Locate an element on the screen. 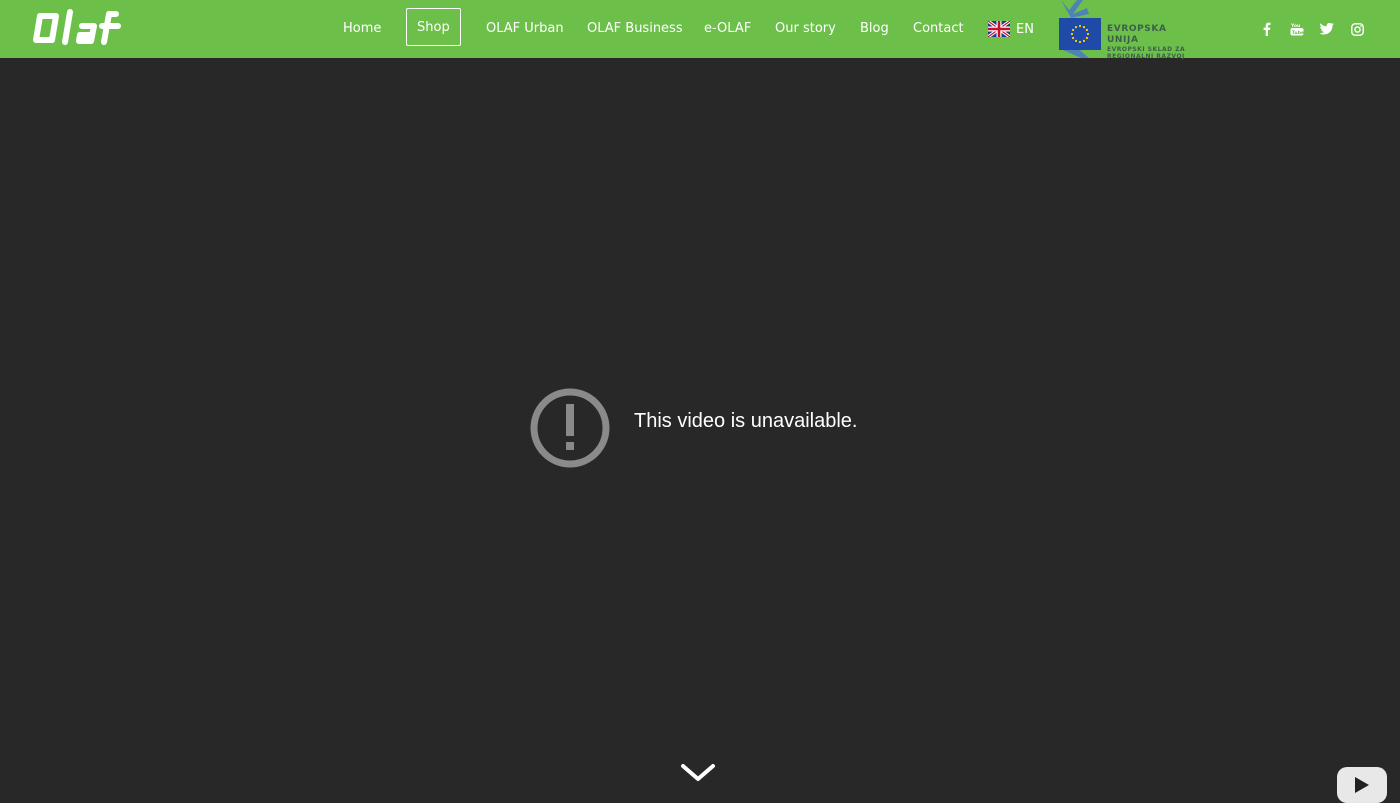 The height and width of the screenshot is (803, 1400). scroll-down-button is located at coordinates (698, 773).